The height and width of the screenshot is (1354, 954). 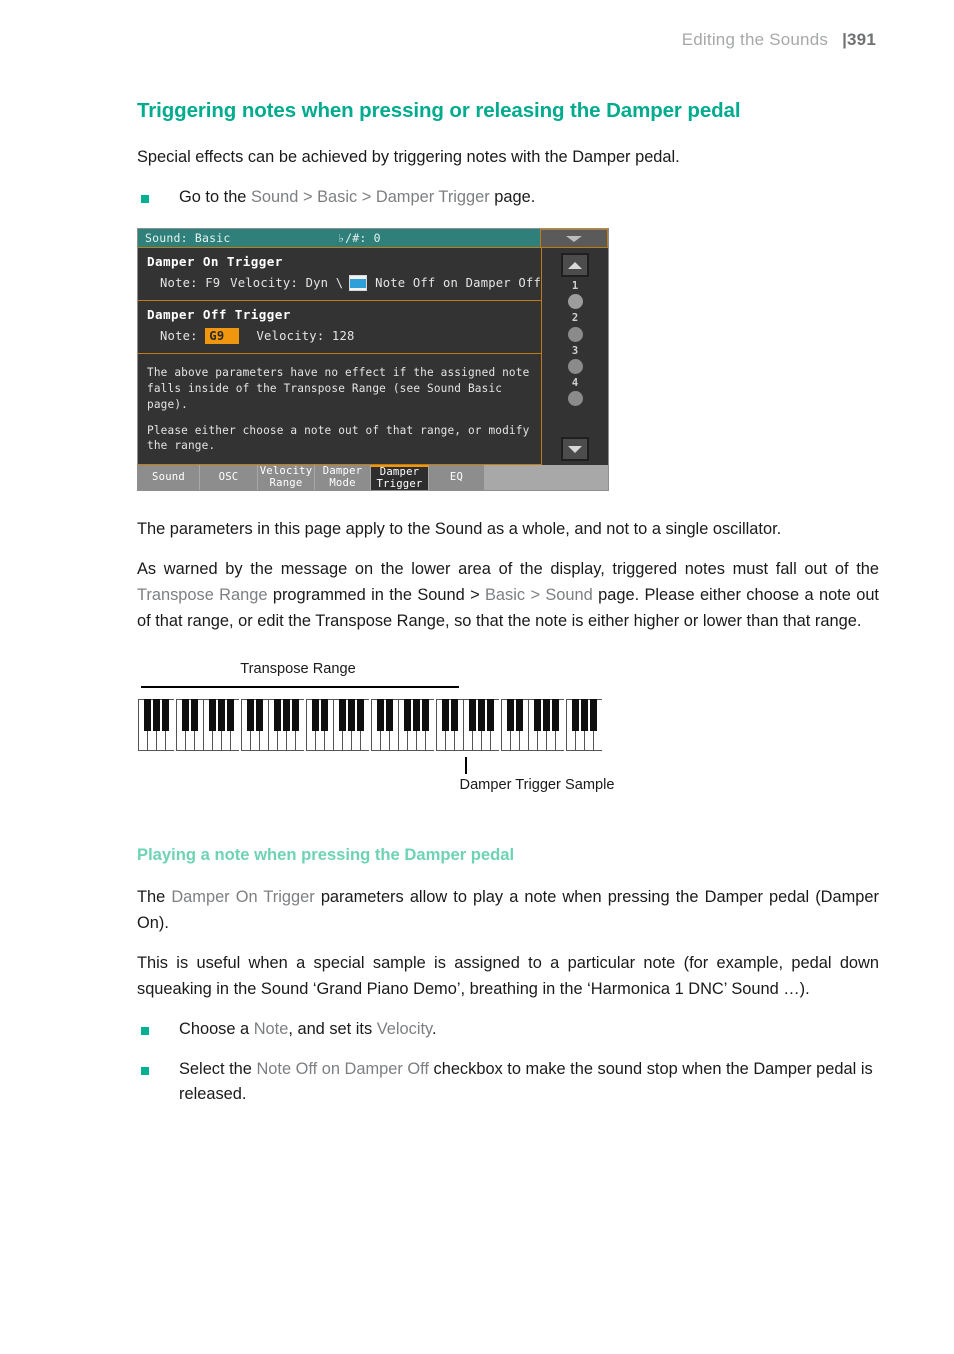 I want to click on keyboard-figure: Transpose Range Damper Trigger Sample, so click(x=508, y=736).